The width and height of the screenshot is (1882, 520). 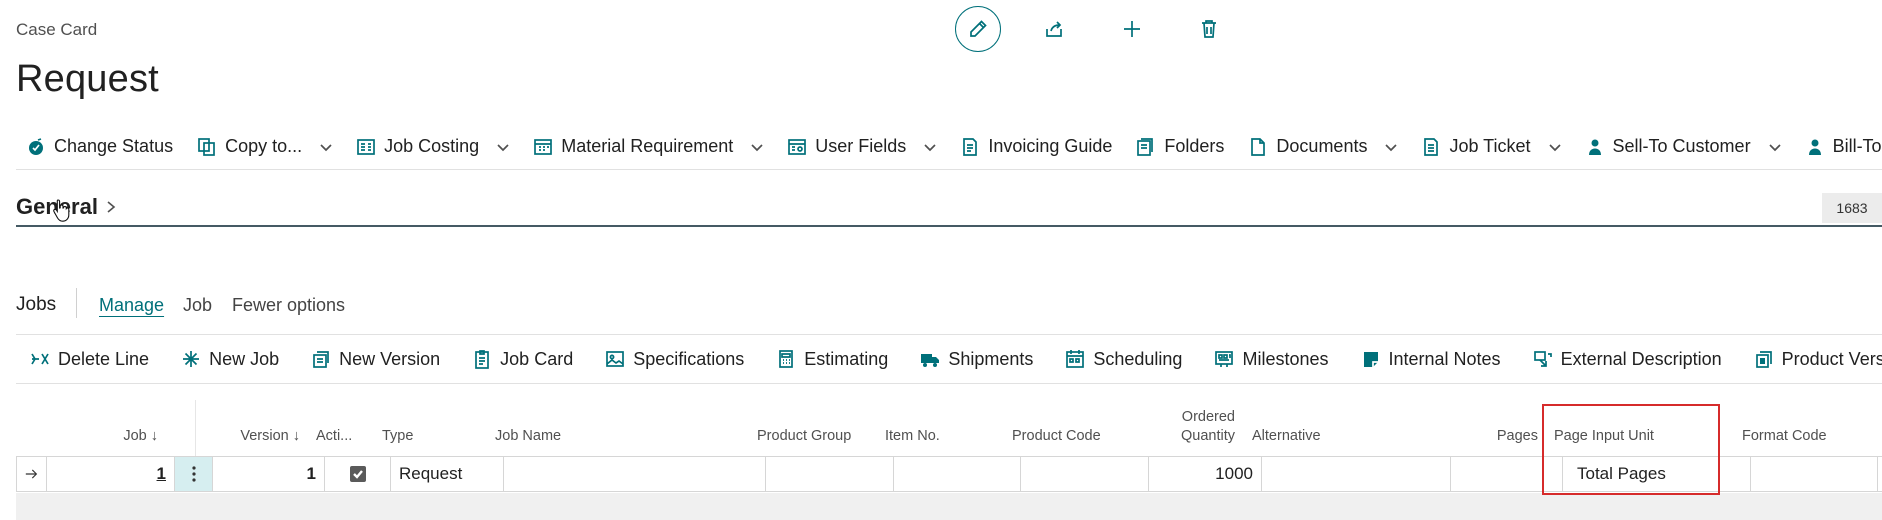 I want to click on new-button, so click(x=1132, y=29).